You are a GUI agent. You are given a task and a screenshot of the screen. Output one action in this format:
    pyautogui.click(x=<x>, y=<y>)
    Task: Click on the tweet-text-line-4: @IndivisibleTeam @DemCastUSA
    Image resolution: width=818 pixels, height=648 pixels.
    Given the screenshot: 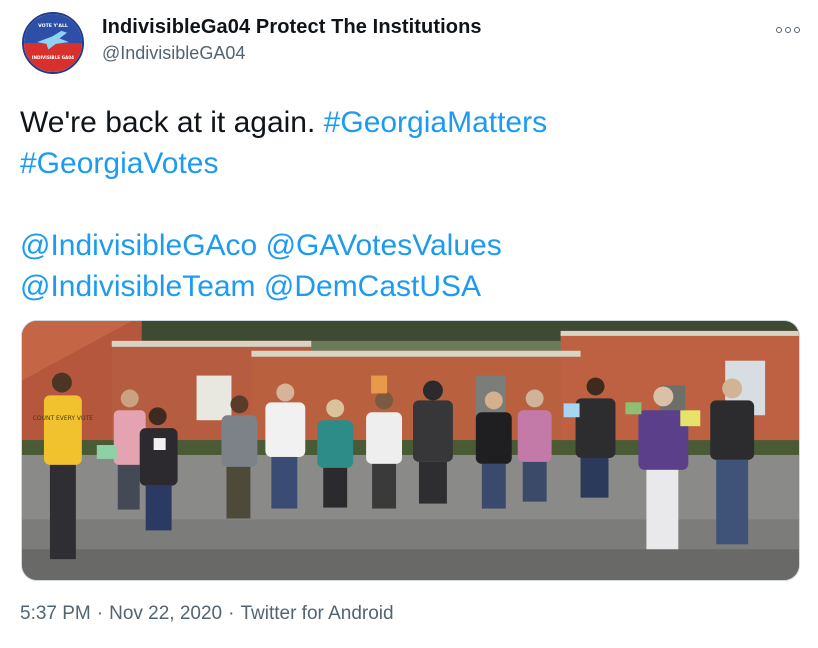 What is the action you would take?
    pyautogui.click(x=410, y=286)
    